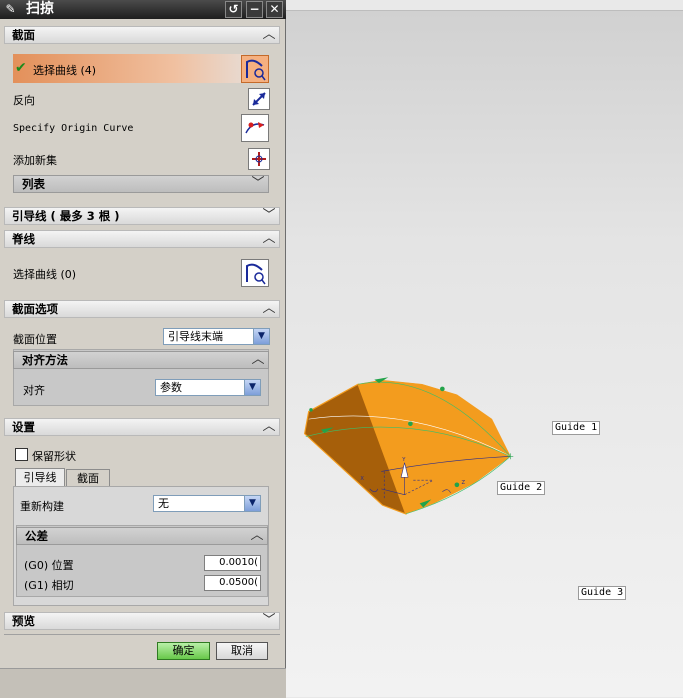 This screenshot has height=698, width=683. I want to click on checkmark-icon: ✔, so click(21, 68).